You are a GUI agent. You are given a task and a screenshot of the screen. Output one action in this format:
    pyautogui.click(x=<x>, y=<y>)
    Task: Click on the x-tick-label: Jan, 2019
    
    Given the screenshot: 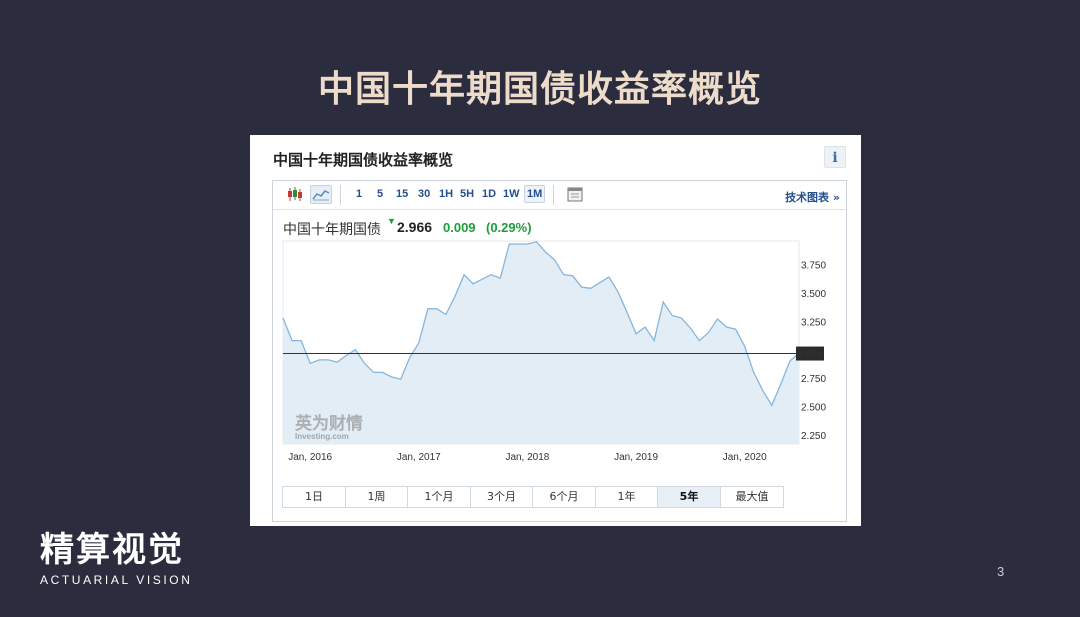 What is the action you would take?
    pyautogui.click(x=636, y=457)
    